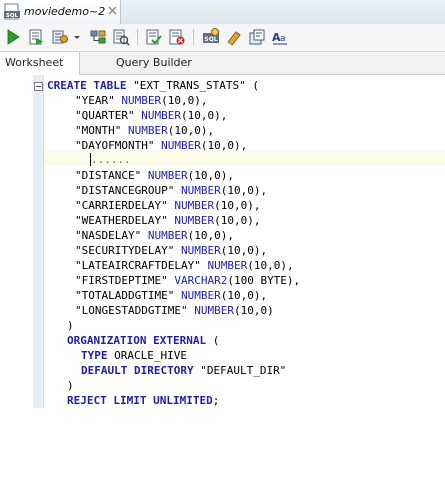  Describe the element at coordinates (115, 145) in the screenshot. I see `column-name: "DAYOFMONTH"` at that location.